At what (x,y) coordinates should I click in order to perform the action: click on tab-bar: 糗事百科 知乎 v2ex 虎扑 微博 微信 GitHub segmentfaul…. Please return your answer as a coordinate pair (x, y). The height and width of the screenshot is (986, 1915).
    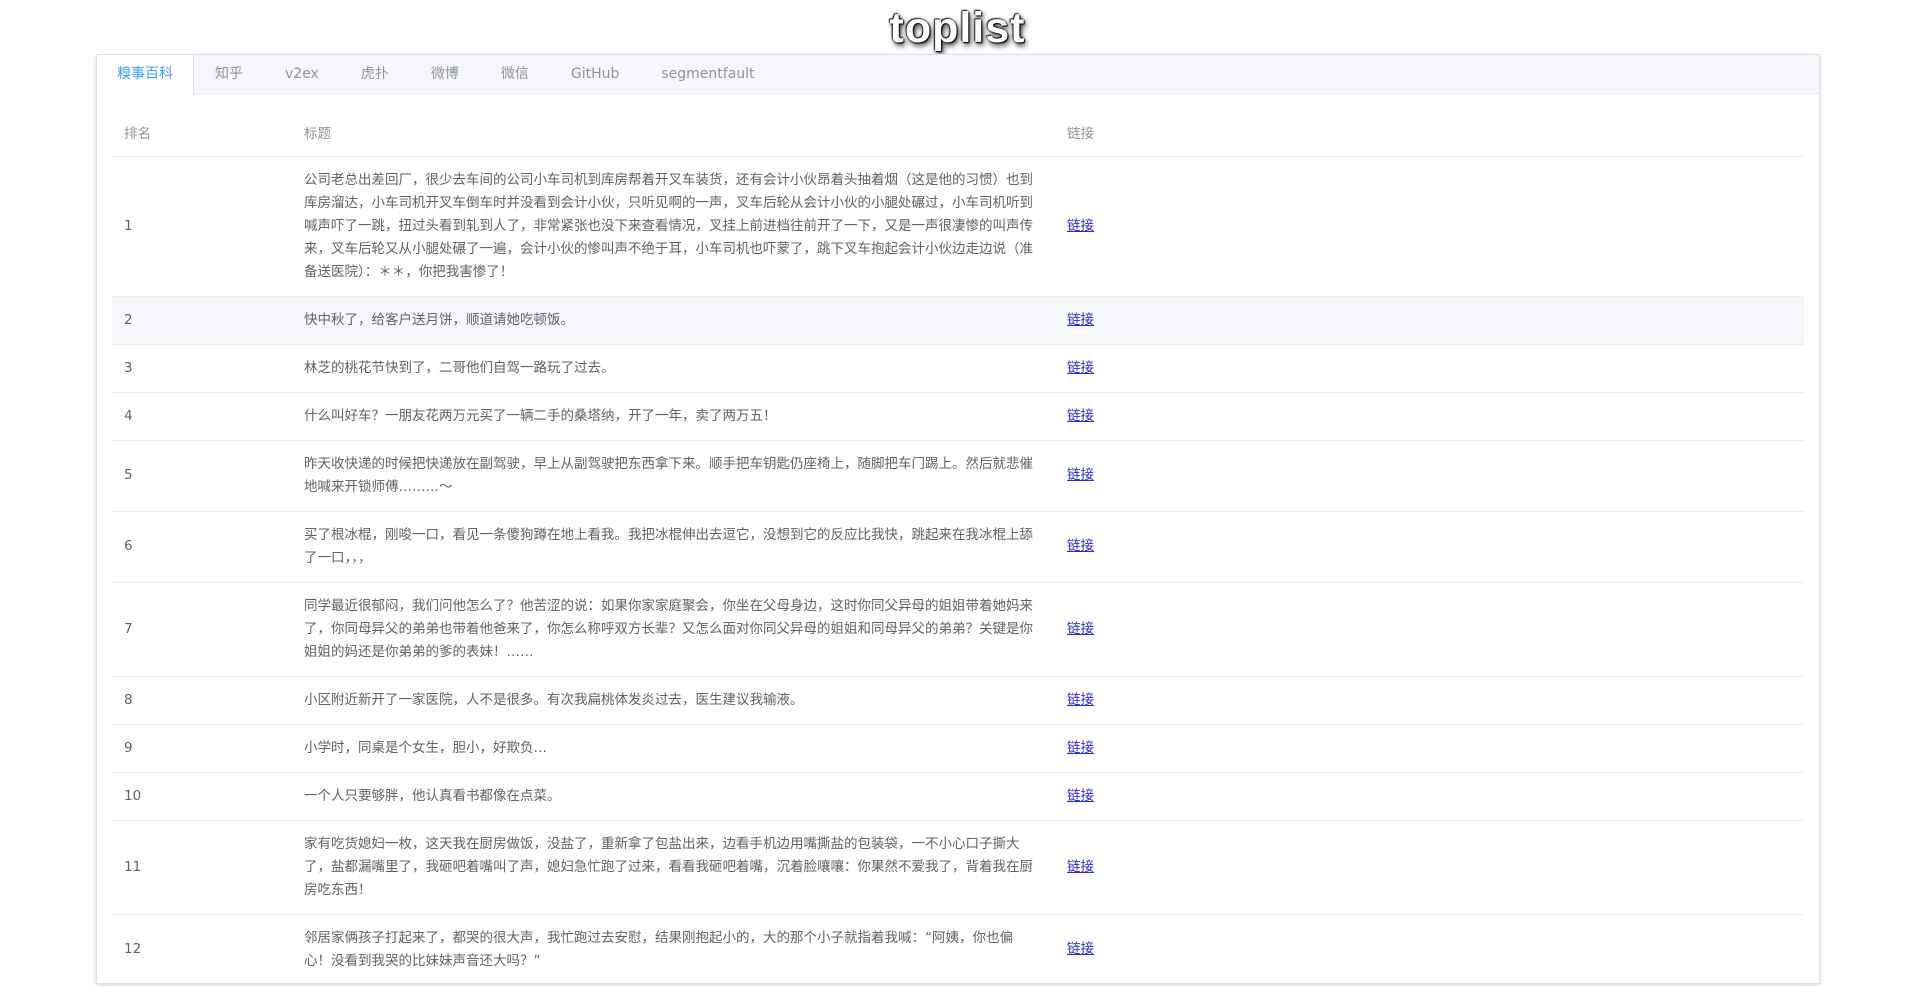
    Looking at the image, I should click on (958, 75).